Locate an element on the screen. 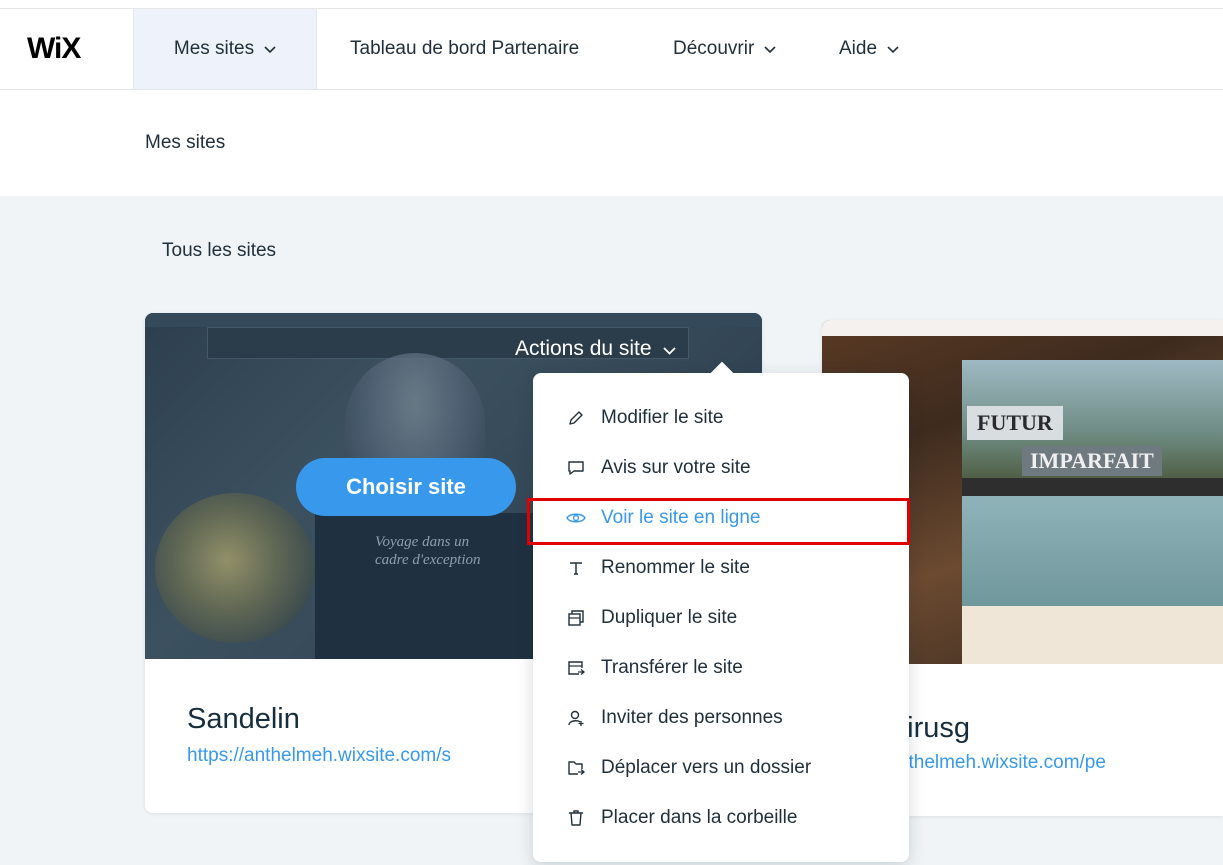  menu-item-voir-le-site-en-ligne: Voir le site en ligne is located at coordinates (721, 518).